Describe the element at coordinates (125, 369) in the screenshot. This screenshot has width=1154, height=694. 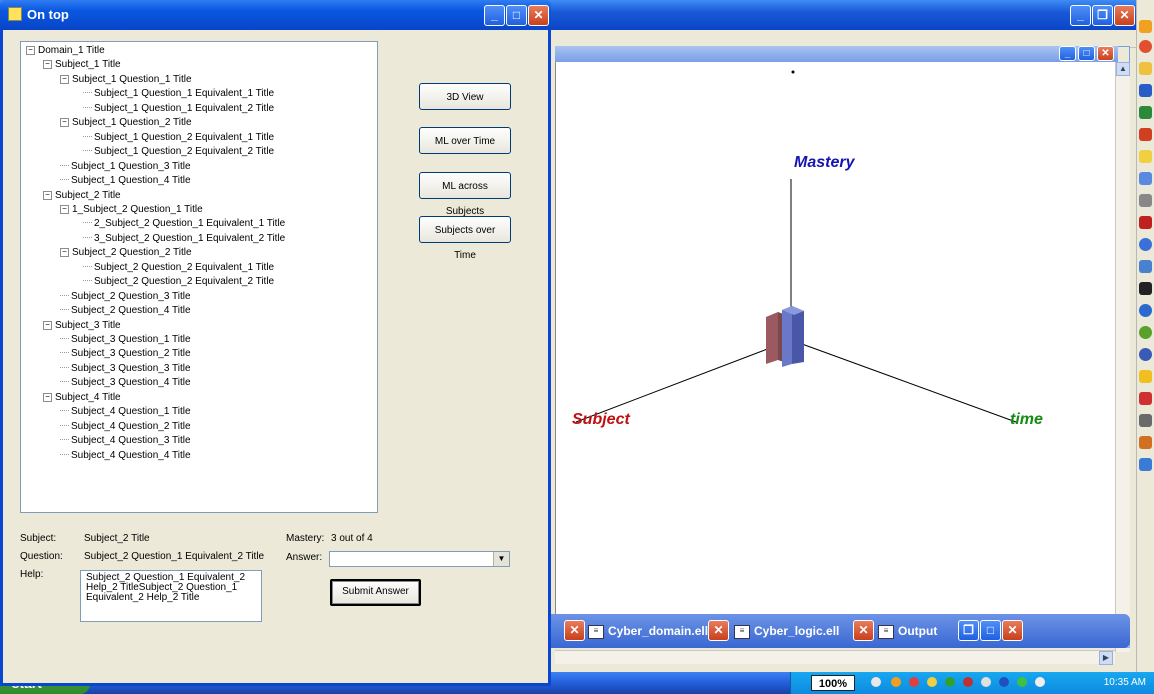
I see `tree-node: Subject_3 Question_3 Title` at that location.